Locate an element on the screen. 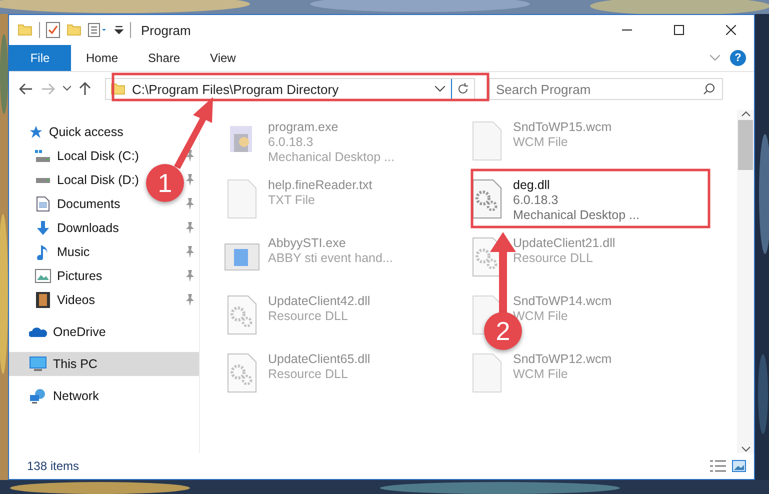  pictures-icon is located at coordinates (43, 276).